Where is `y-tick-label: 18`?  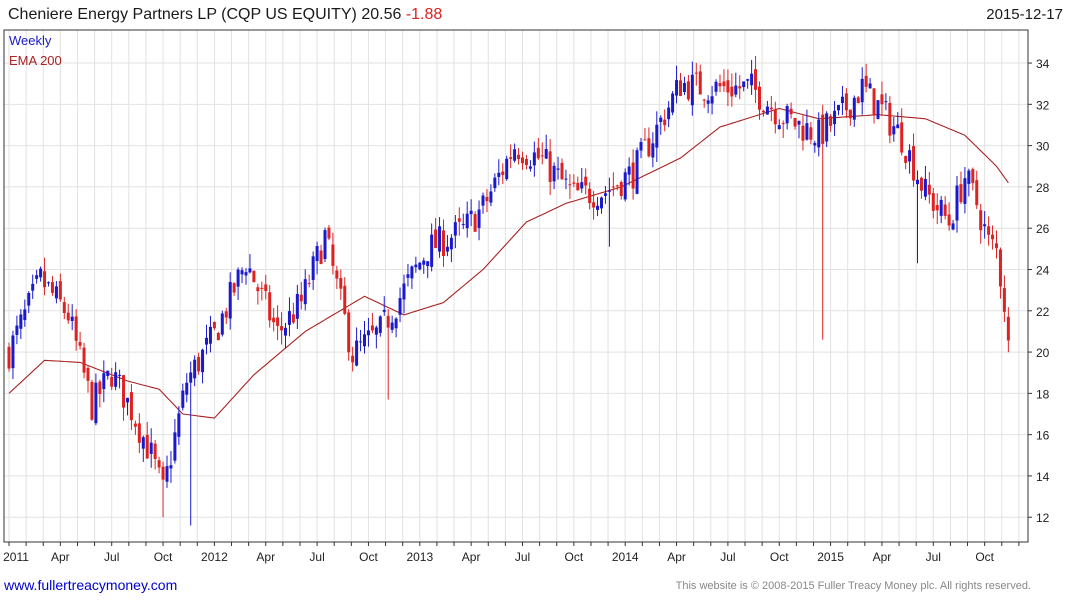 y-tick-label: 18 is located at coordinates (1043, 394).